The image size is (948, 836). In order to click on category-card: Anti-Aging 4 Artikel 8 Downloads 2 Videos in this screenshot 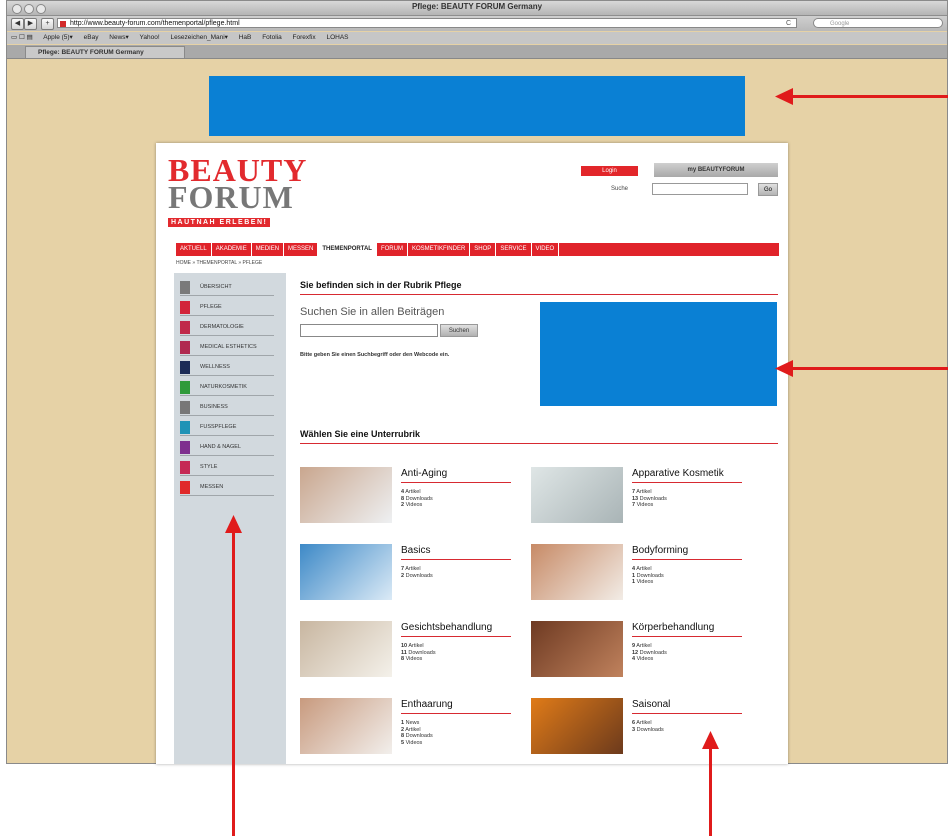, I will do `click(415, 497)`.